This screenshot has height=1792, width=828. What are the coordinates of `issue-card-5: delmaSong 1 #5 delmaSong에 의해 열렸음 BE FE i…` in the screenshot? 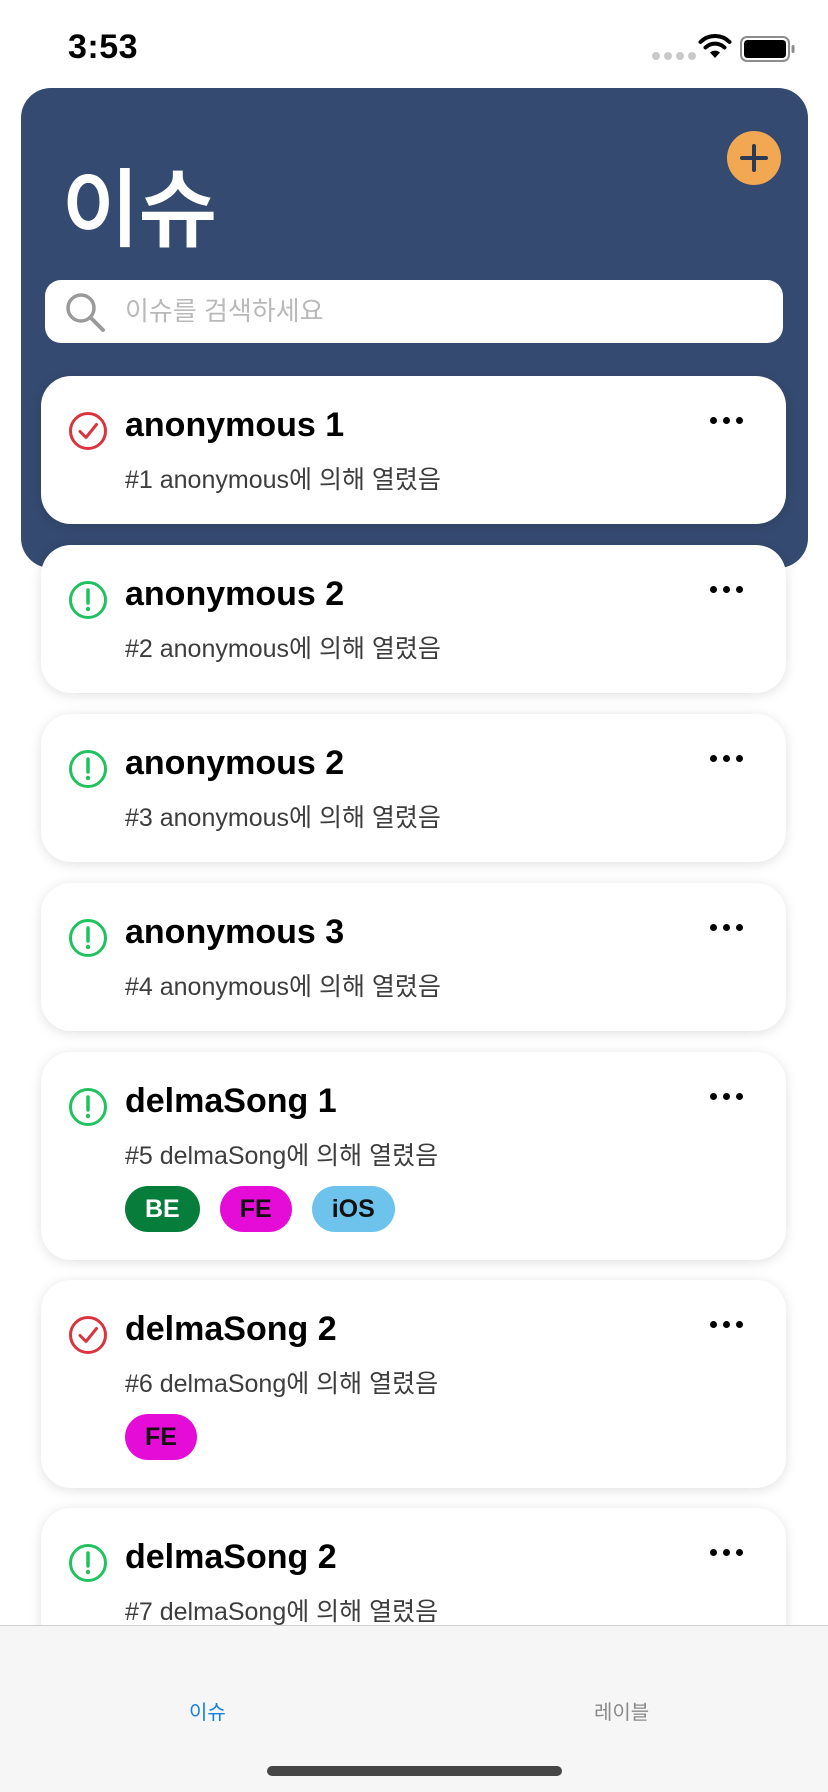 It's located at (413, 1156).